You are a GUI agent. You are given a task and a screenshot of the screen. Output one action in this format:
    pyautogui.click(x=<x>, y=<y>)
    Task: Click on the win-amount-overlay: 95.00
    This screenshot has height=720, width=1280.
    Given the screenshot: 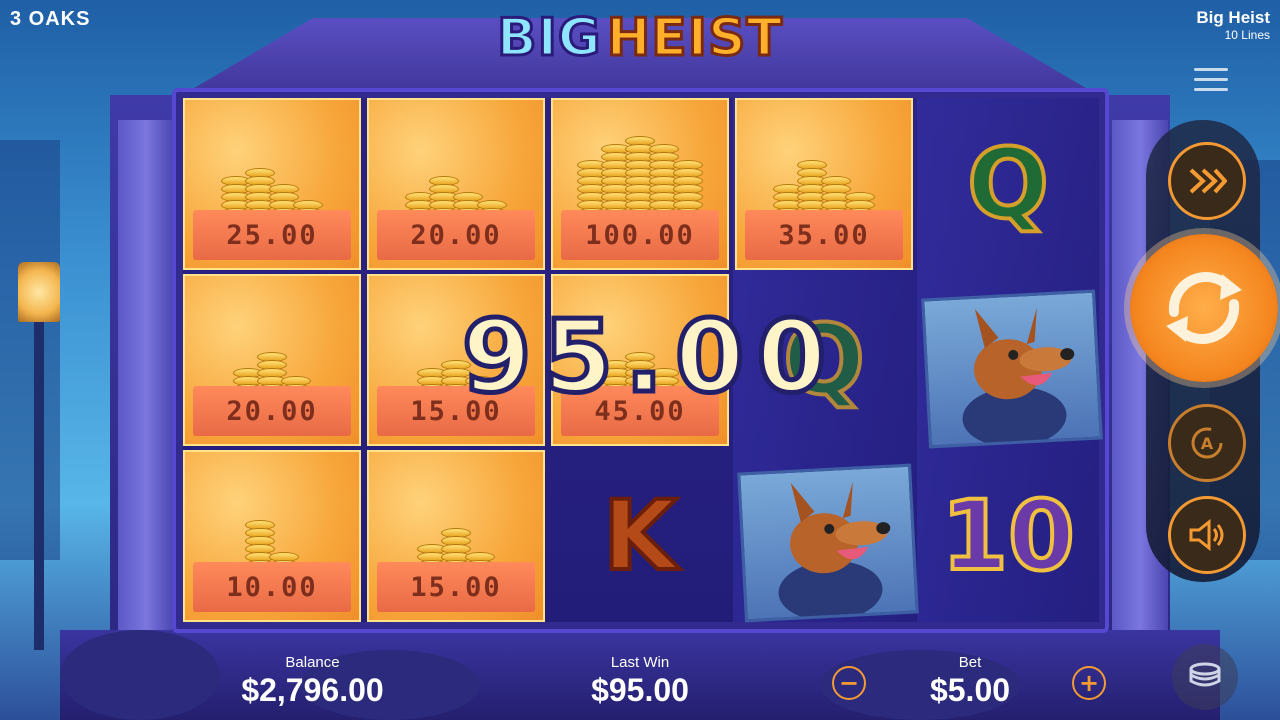 What is the action you would take?
    pyautogui.click(x=649, y=356)
    